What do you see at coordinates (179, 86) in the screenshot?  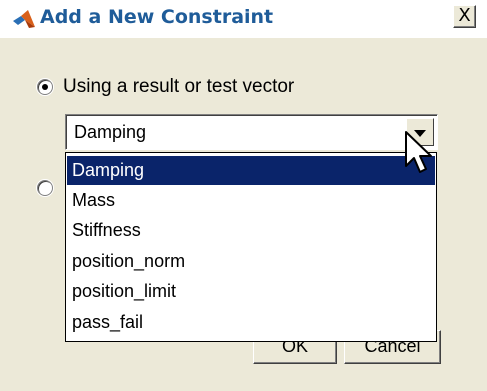 I see `result-vector-label: Using a result or test vector` at bounding box center [179, 86].